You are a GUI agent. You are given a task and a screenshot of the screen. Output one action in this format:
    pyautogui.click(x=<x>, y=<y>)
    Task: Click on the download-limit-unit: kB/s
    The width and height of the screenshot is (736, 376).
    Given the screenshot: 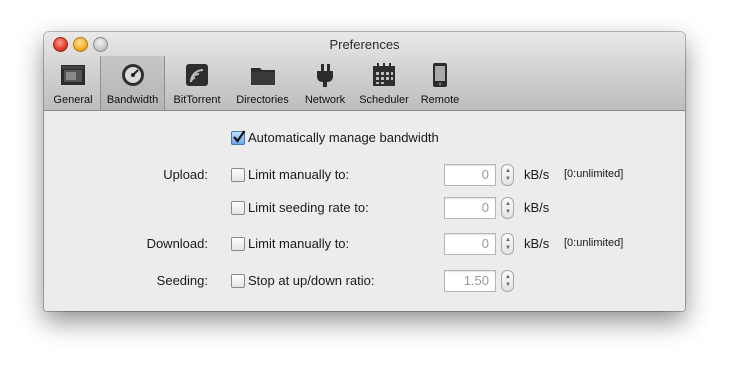 What is the action you would take?
    pyautogui.click(x=537, y=243)
    